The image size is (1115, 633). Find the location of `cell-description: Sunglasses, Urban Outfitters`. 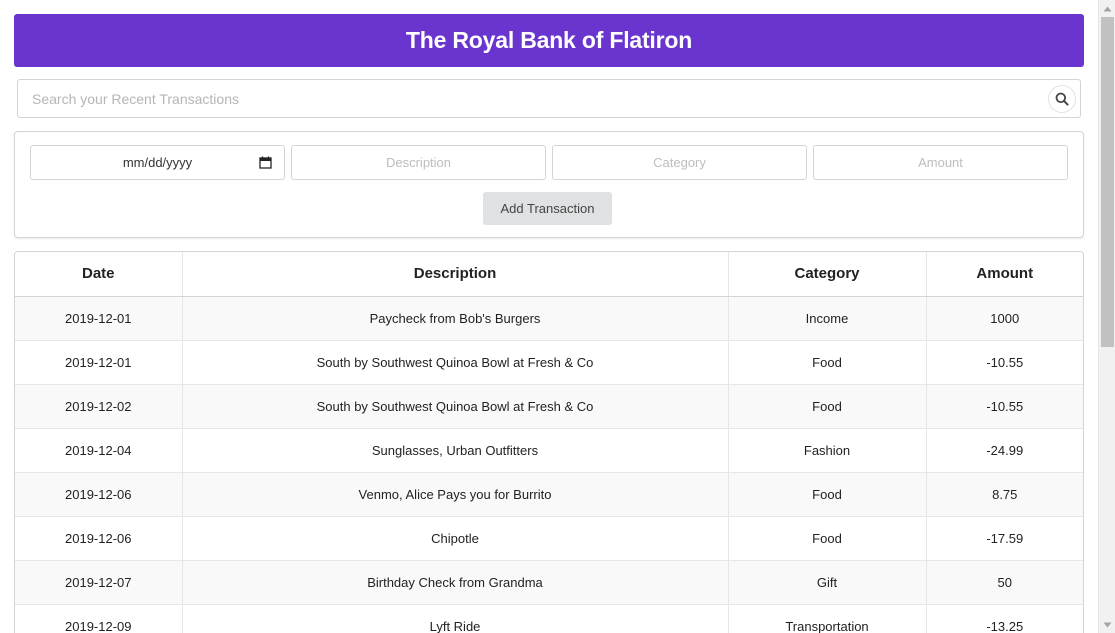

cell-description: Sunglasses, Urban Outfitters is located at coordinates (455, 449).